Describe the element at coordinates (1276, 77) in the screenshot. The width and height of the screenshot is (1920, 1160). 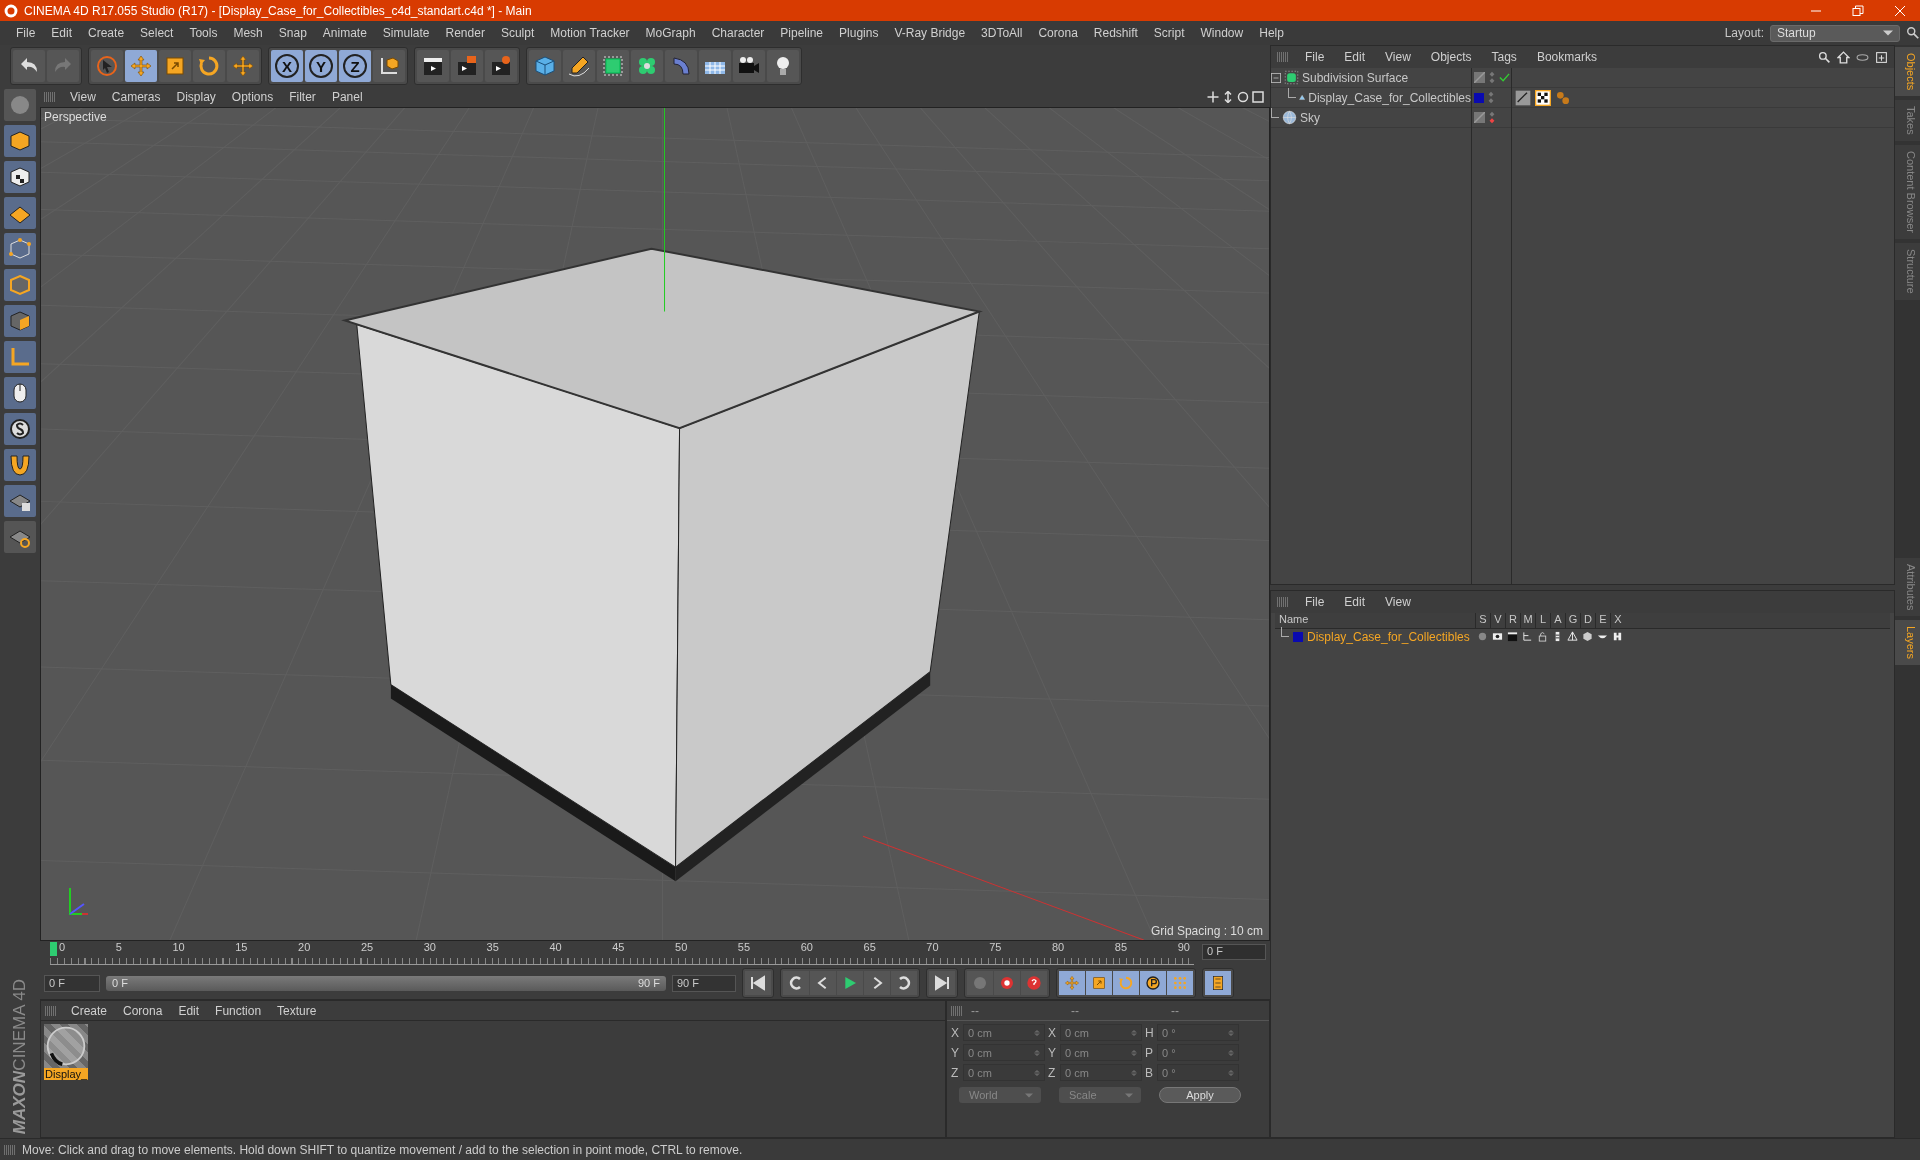
I see `collapse-icon` at that location.